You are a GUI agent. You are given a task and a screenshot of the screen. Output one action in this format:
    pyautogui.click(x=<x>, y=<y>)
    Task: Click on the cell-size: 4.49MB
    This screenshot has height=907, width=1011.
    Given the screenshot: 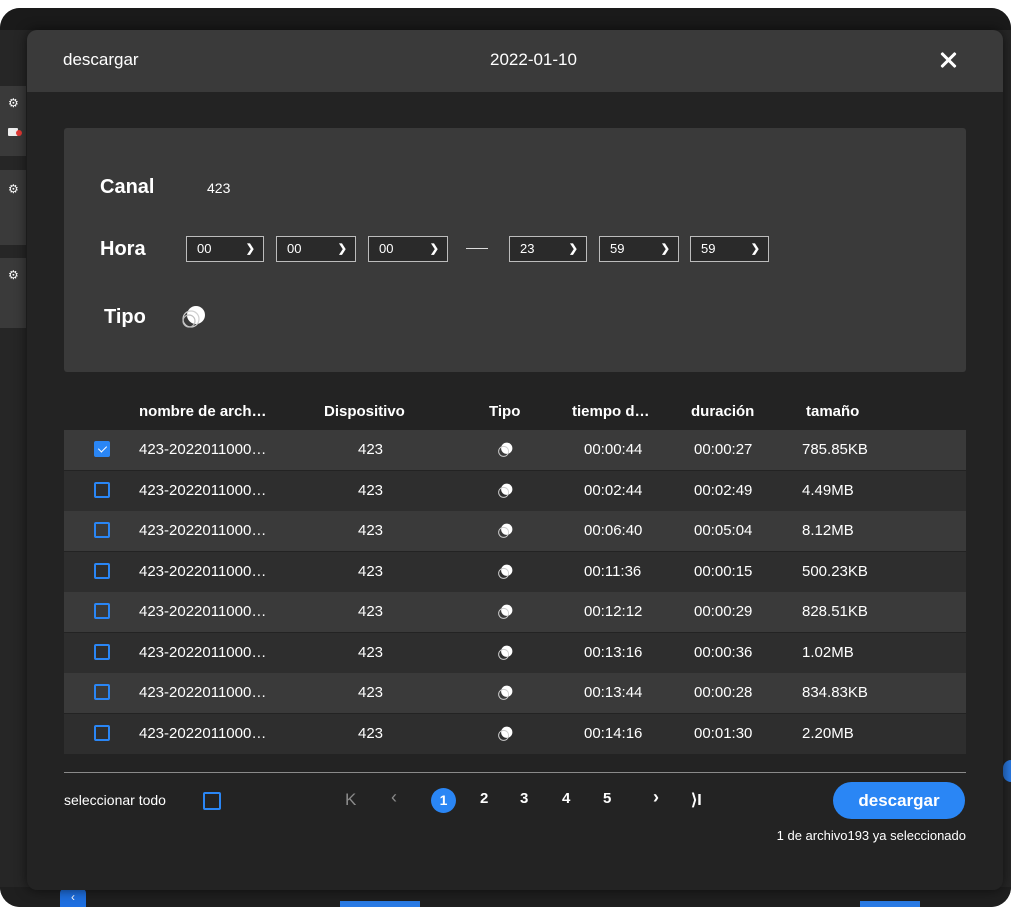 What is the action you would take?
    pyautogui.click(x=828, y=490)
    